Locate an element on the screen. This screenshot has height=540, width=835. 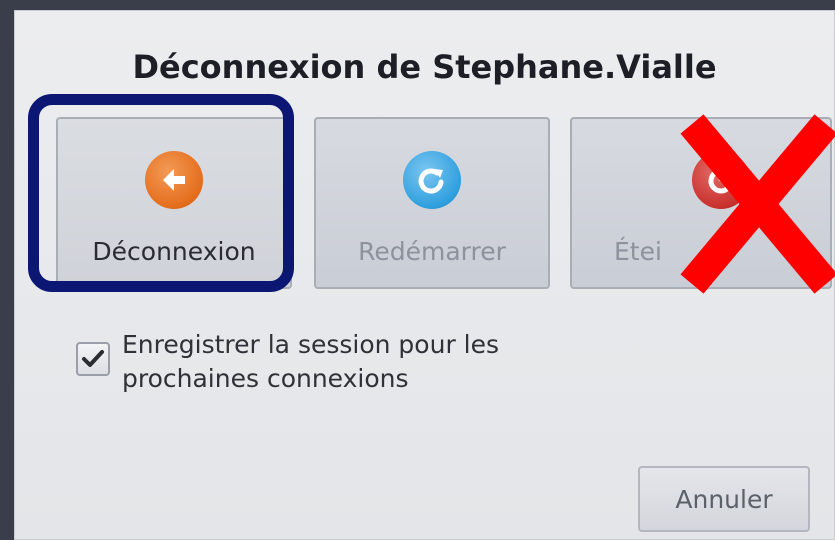
restart-icon is located at coordinates (432, 180).